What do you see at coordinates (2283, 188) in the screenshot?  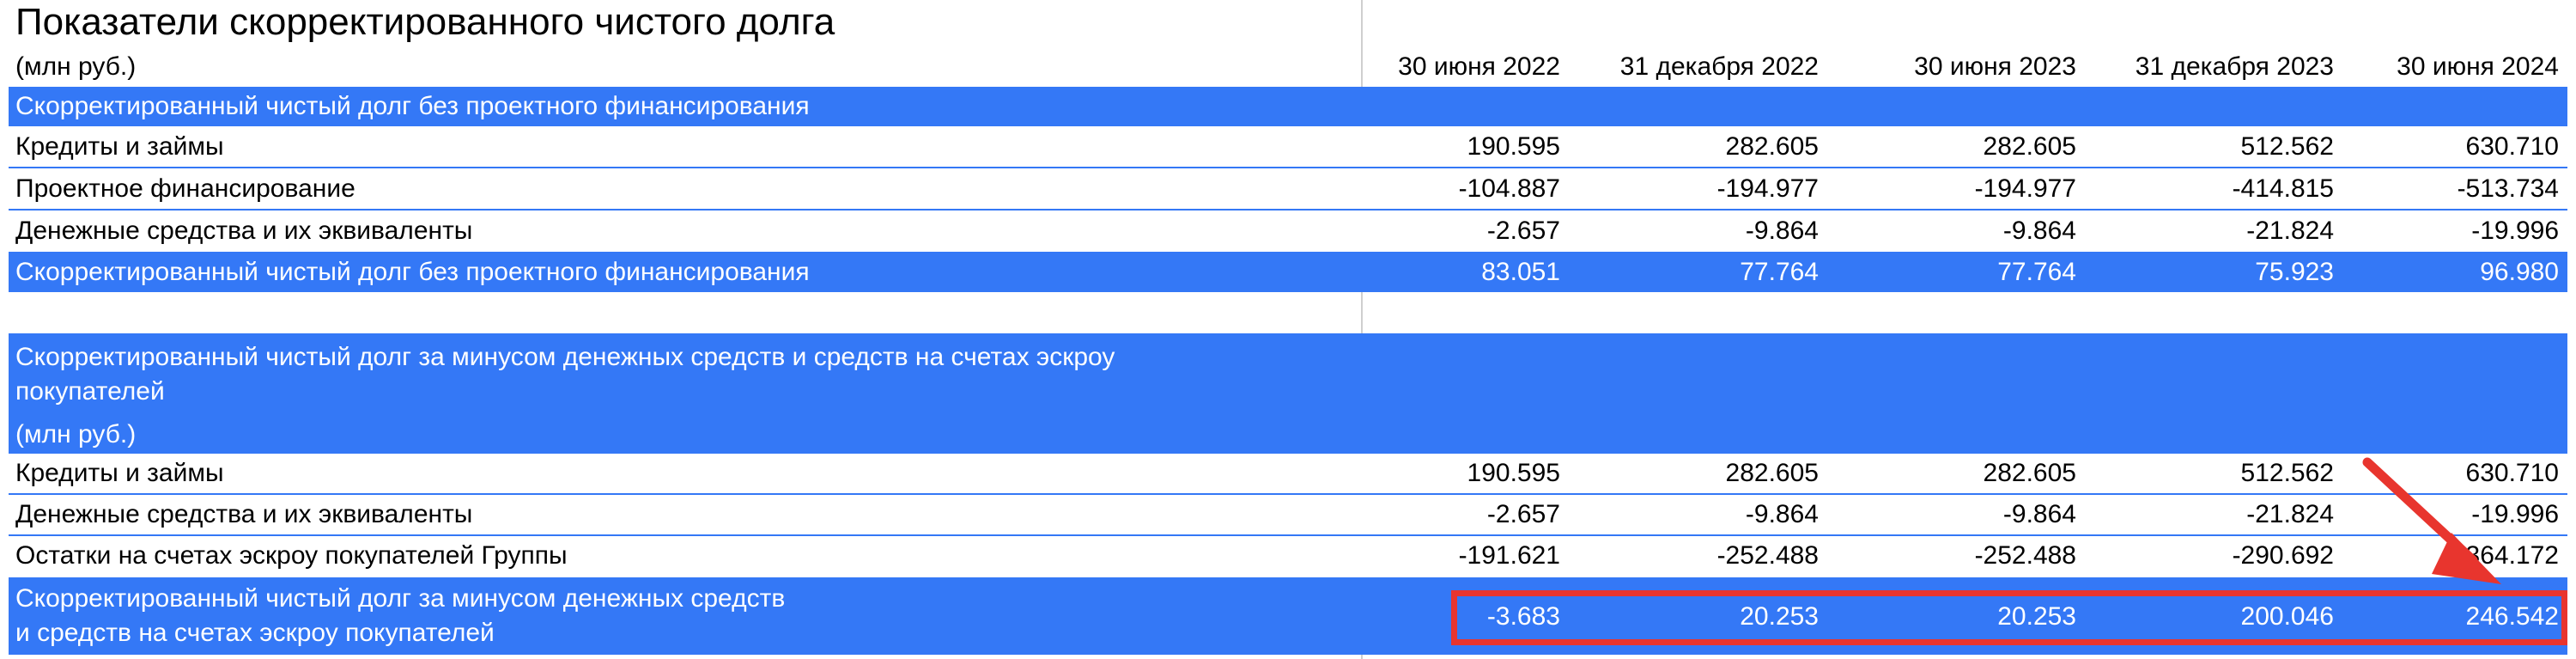 I see `cell-value: -414.815` at bounding box center [2283, 188].